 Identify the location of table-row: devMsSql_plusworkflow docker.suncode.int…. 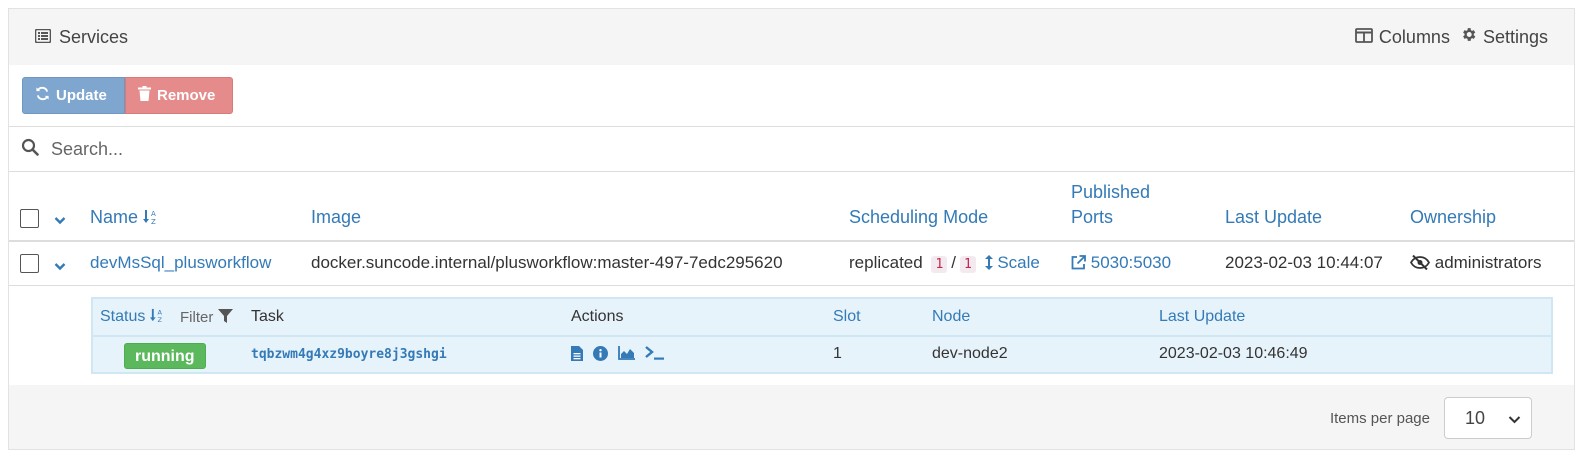
(791, 264).